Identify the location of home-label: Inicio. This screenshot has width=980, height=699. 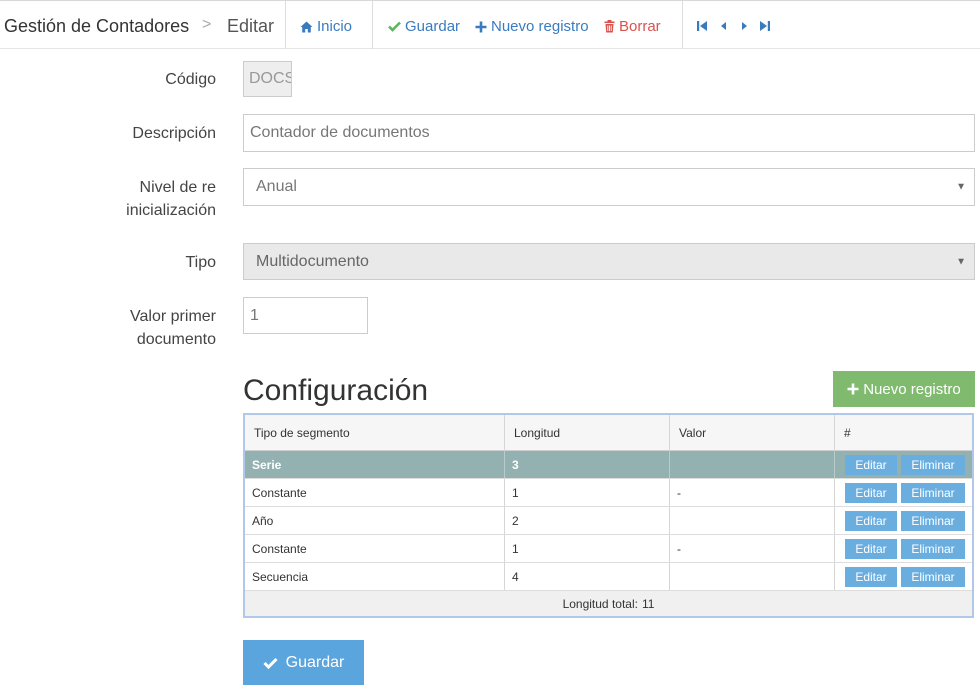
(335, 26).